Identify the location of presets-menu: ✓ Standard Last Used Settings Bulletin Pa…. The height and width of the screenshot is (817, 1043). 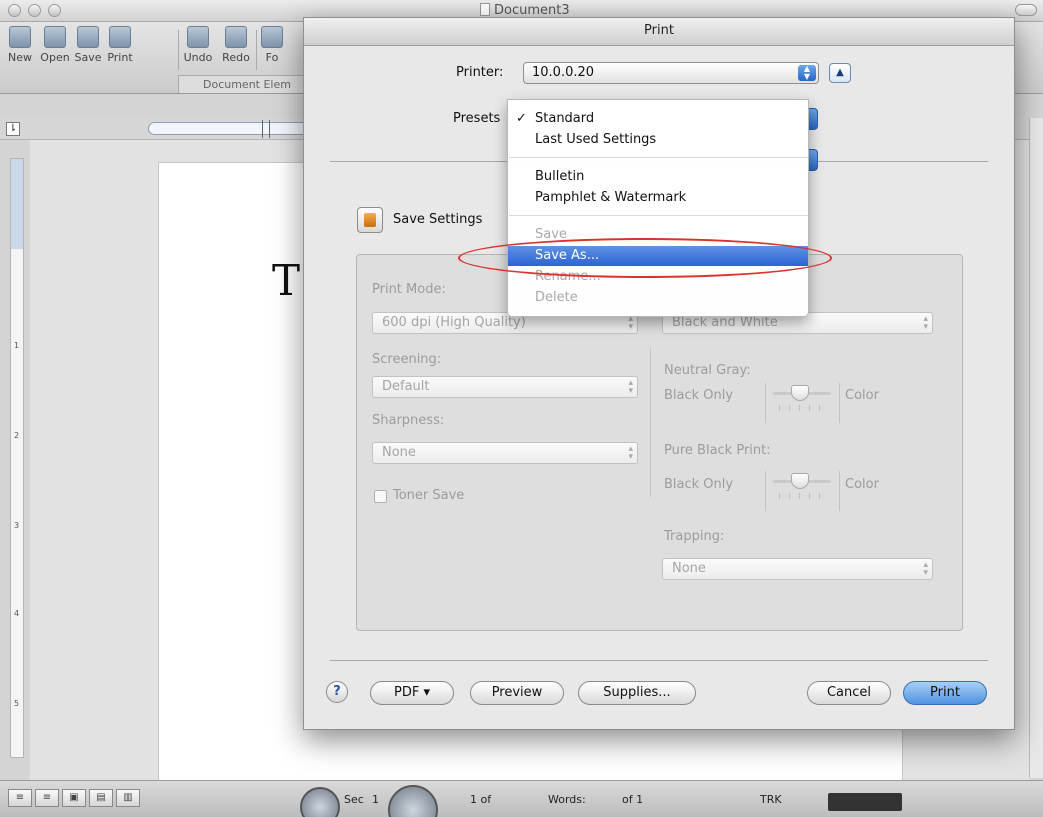
(658, 208).